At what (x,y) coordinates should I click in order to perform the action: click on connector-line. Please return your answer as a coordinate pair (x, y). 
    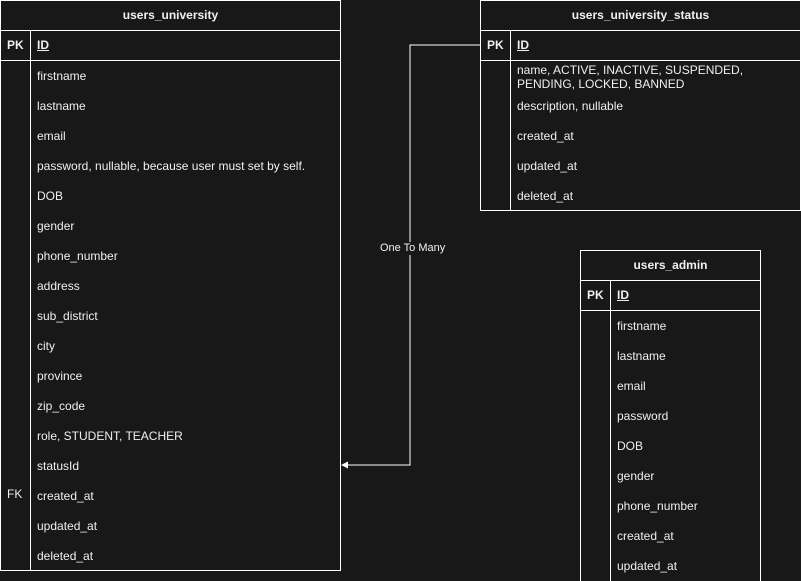
    Looking at the image, I should click on (413, 255).